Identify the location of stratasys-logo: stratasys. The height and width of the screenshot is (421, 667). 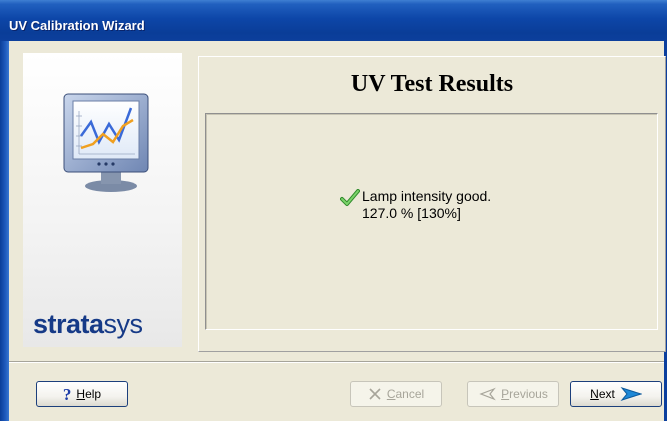
(88, 324).